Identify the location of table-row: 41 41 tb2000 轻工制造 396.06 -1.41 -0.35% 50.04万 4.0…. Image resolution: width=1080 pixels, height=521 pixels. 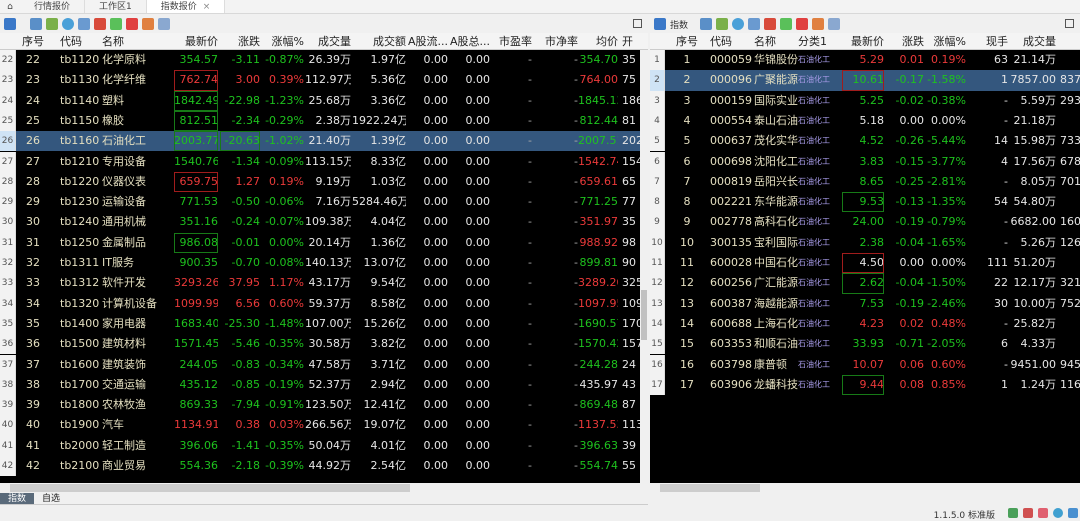
(324, 445).